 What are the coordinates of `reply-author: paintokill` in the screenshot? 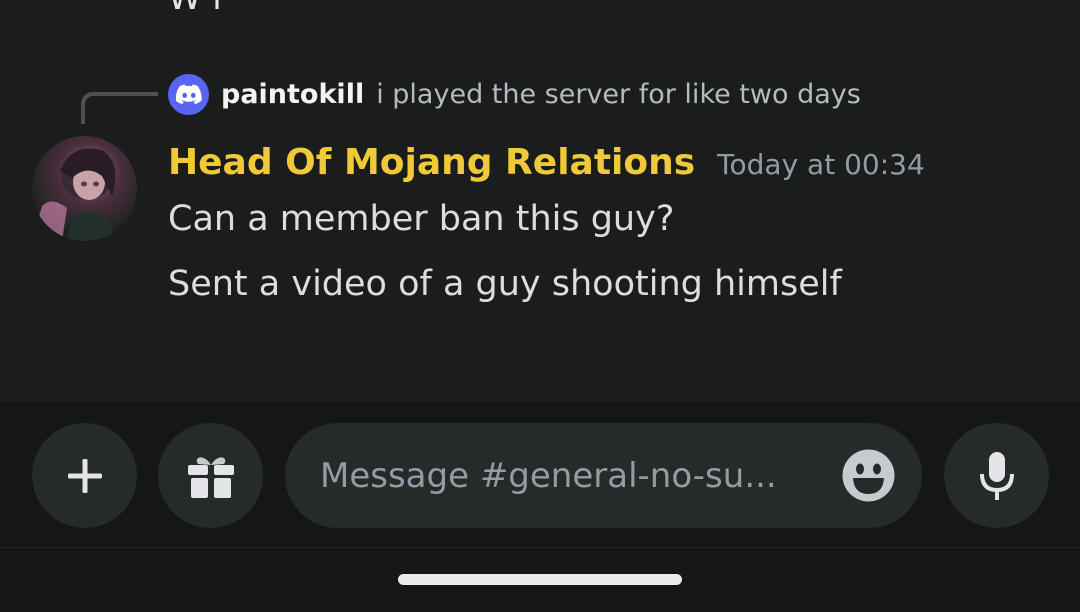 It's located at (292, 94).